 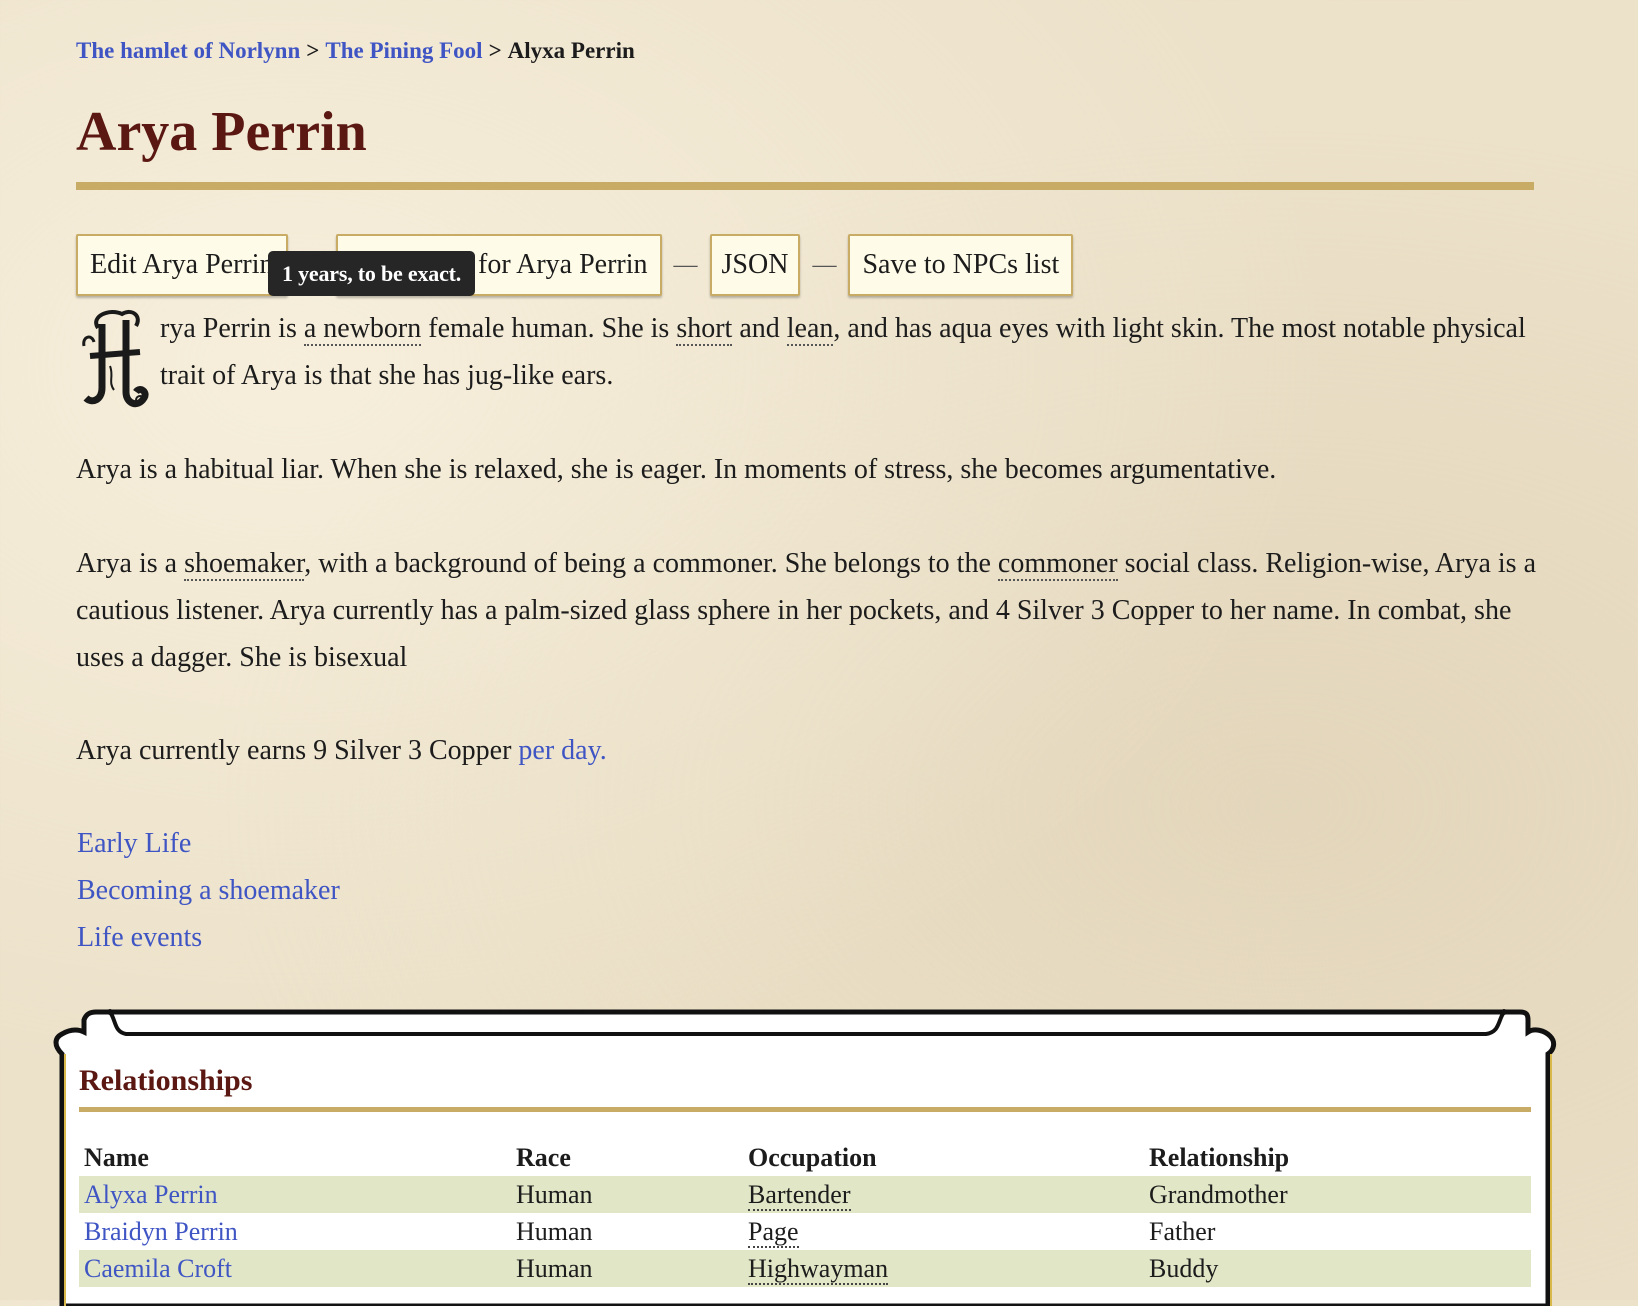 I want to click on relation-name-link: Alyxa Perrin, so click(x=151, y=1194).